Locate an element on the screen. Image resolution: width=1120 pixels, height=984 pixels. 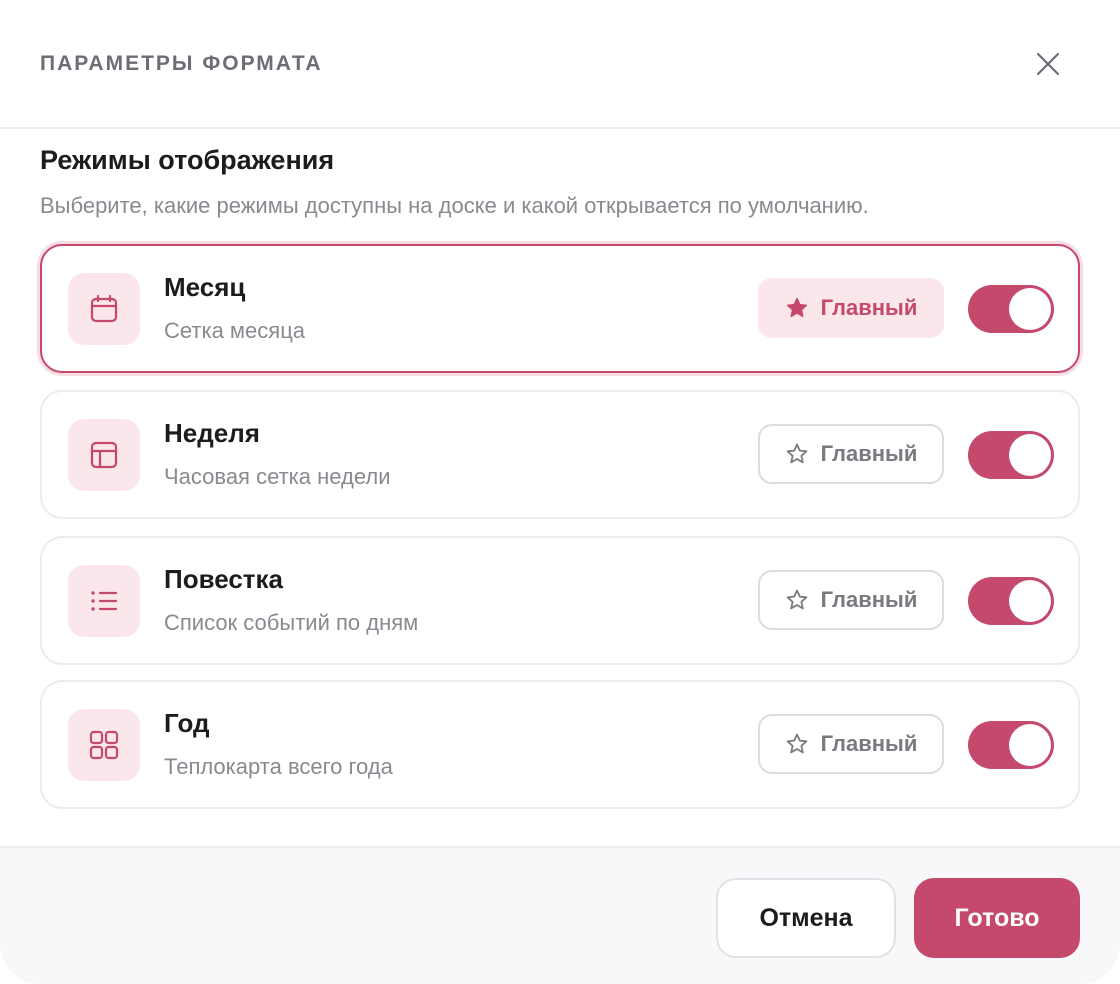
mode-description: Часовая сетка недели is located at coordinates (277, 476).